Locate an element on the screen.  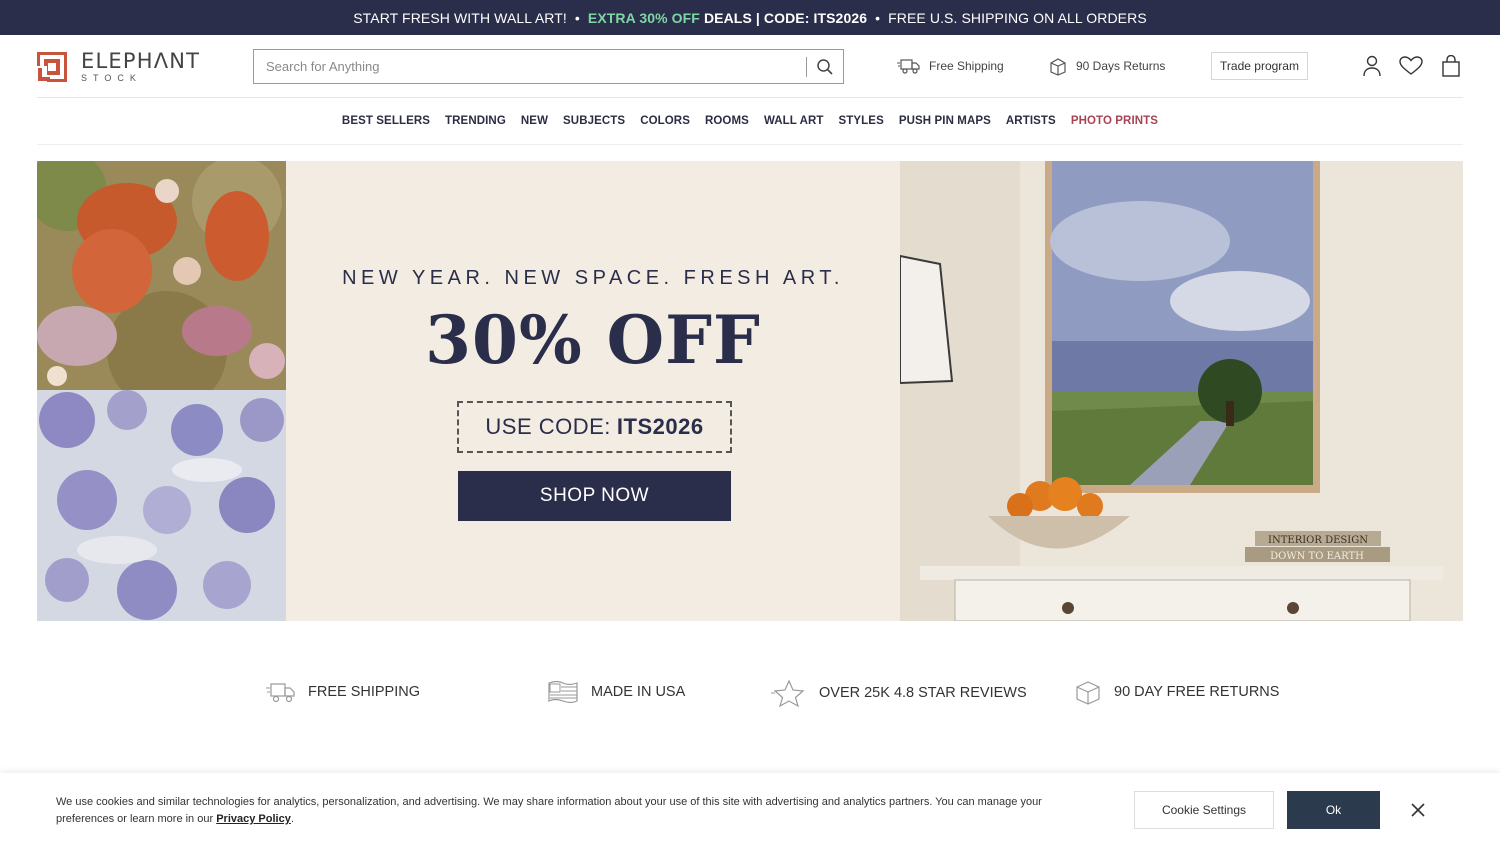
hero-tagline: NEW YEAR. NEW SPACE. FRESH ART. is located at coordinates (593, 278).